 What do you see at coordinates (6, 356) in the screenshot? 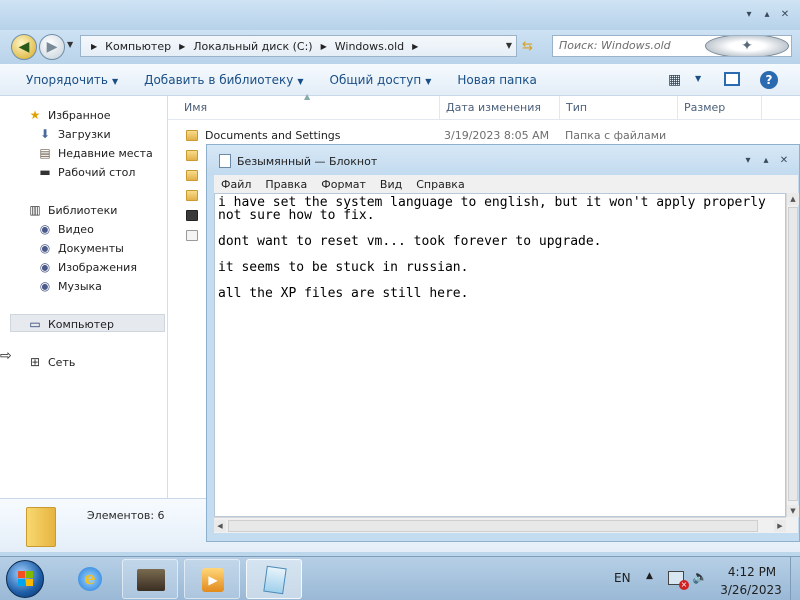
I see `resize-cursor-icon: ⇨` at bounding box center [6, 356].